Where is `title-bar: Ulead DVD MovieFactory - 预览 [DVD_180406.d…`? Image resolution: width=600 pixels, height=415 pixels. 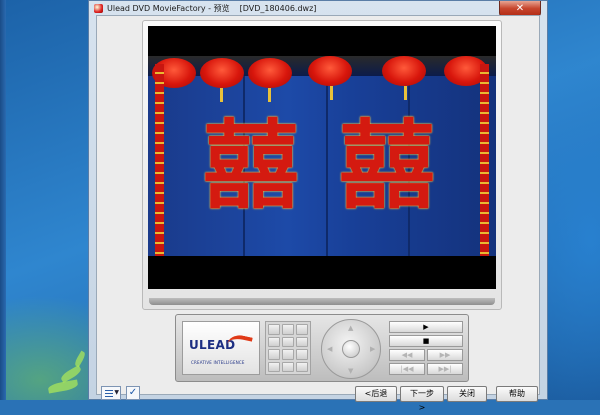
title-bar: Ulead DVD MovieFactory - 预览 [DVD_180406.d… is located at coordinates (318, 9).